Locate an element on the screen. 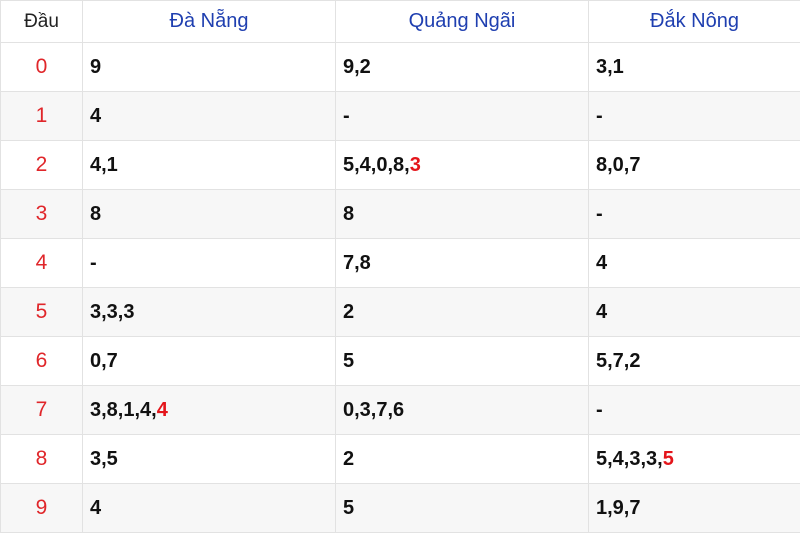  loto-number-list: 0,3,7,6 is located at coordinates (374, 409).